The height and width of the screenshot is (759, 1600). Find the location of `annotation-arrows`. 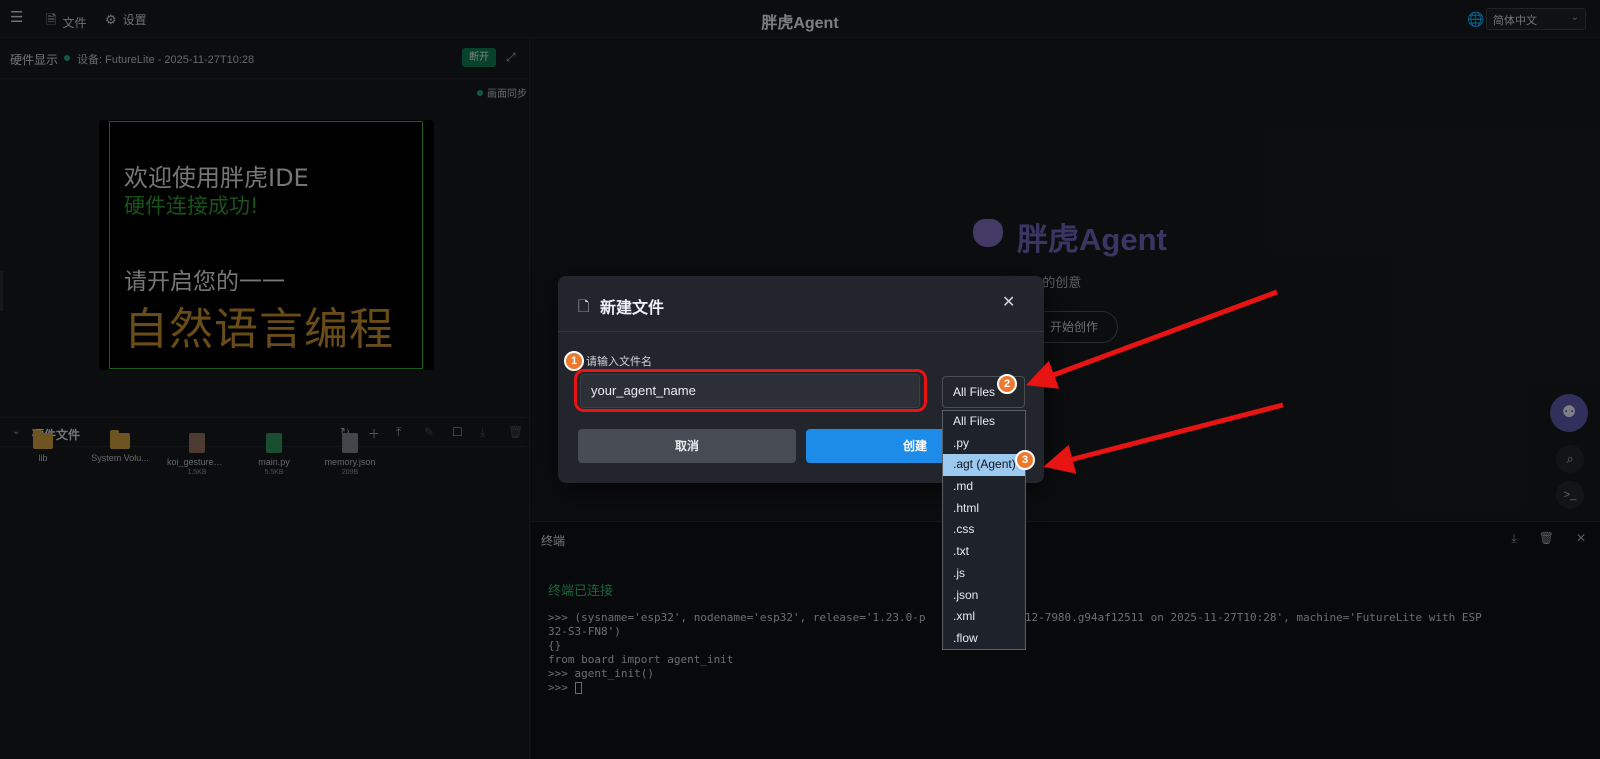

annotation-arrows is located at coordinates (1154, 381).